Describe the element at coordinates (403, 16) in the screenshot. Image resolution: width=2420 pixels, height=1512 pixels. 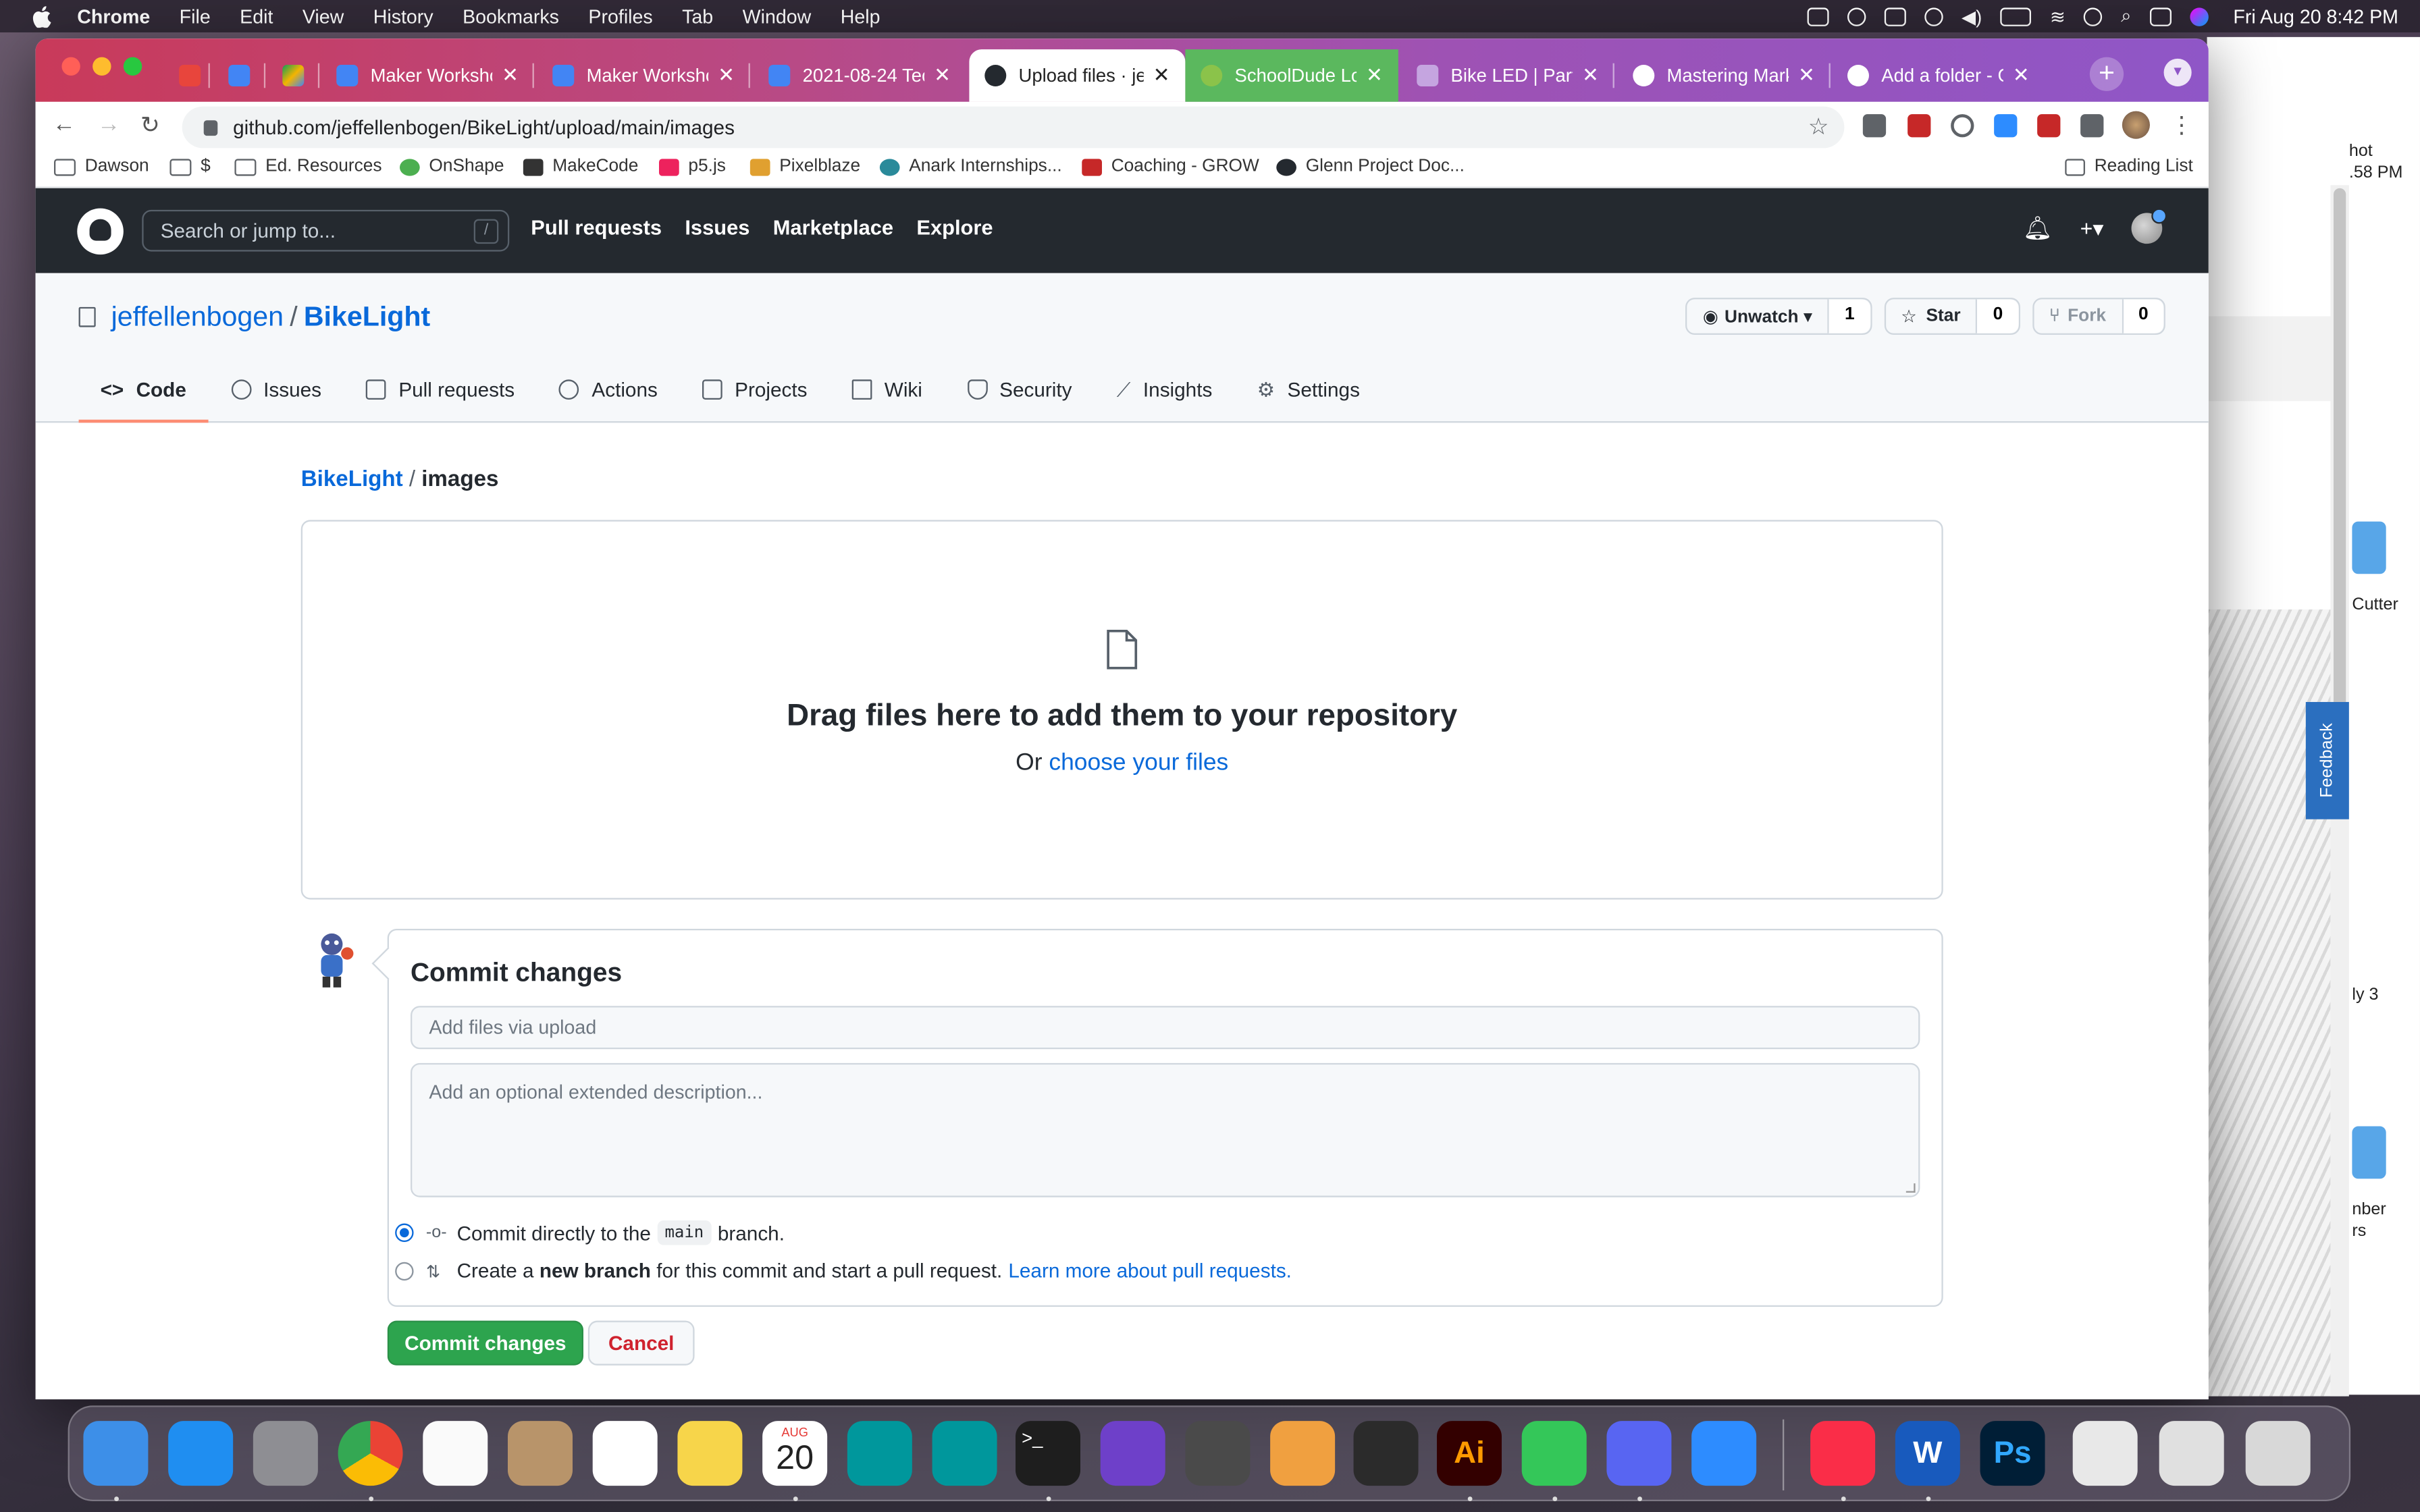
I see `menu-history: History` at that location.